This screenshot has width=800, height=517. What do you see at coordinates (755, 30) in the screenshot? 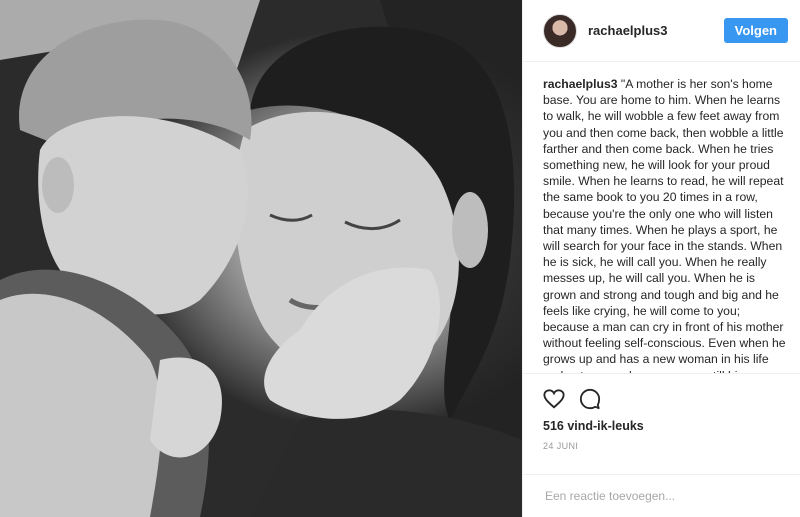
I see `follow-button: Volgen` at bounding box center [755, 30].